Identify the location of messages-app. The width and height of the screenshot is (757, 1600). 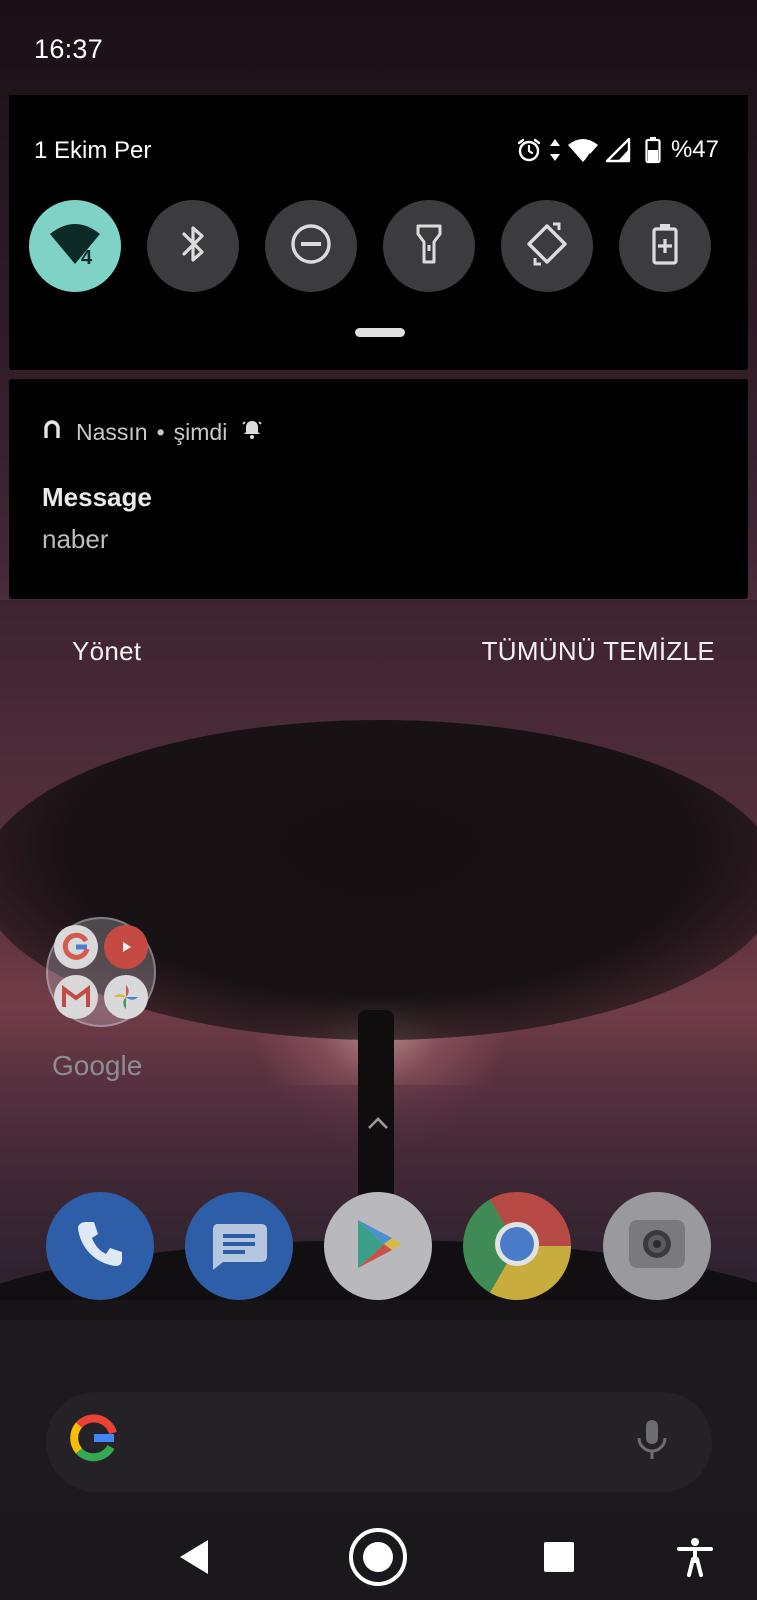
(239, 1246).